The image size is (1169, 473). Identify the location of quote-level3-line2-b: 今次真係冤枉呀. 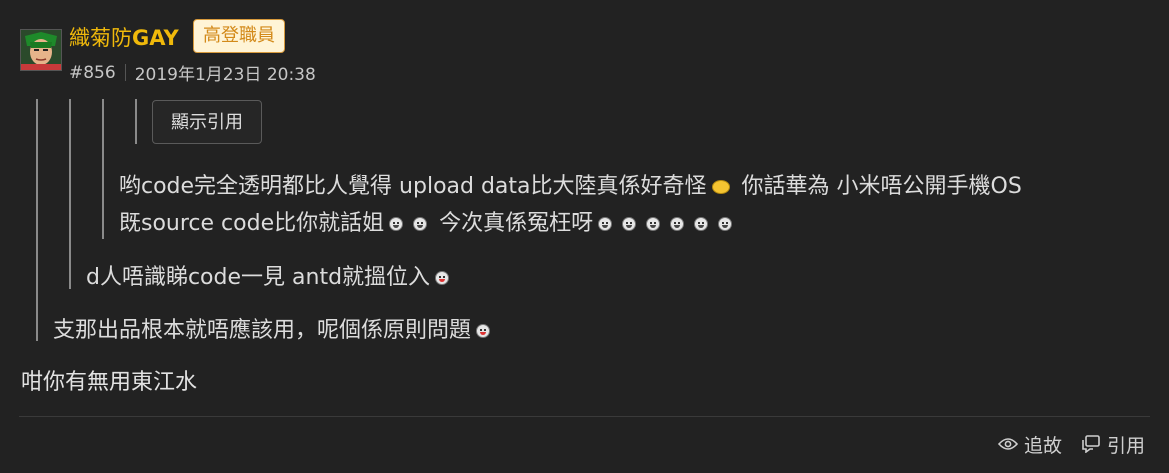
(513, 223).